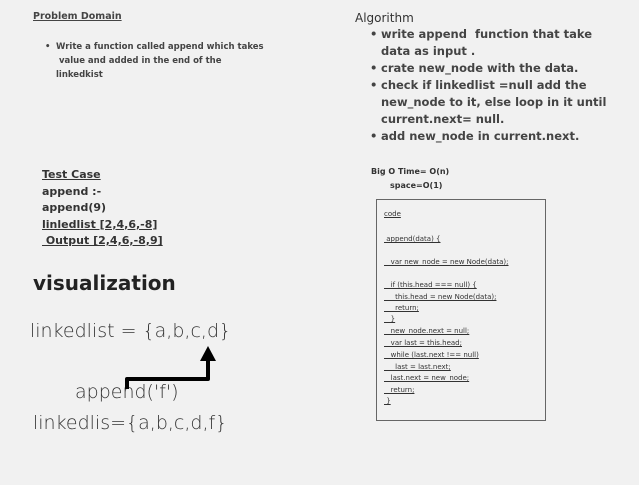 The height and width of the screenshot is (485, 639). I want to click on code-line: append(data) {, so click(412, 239).